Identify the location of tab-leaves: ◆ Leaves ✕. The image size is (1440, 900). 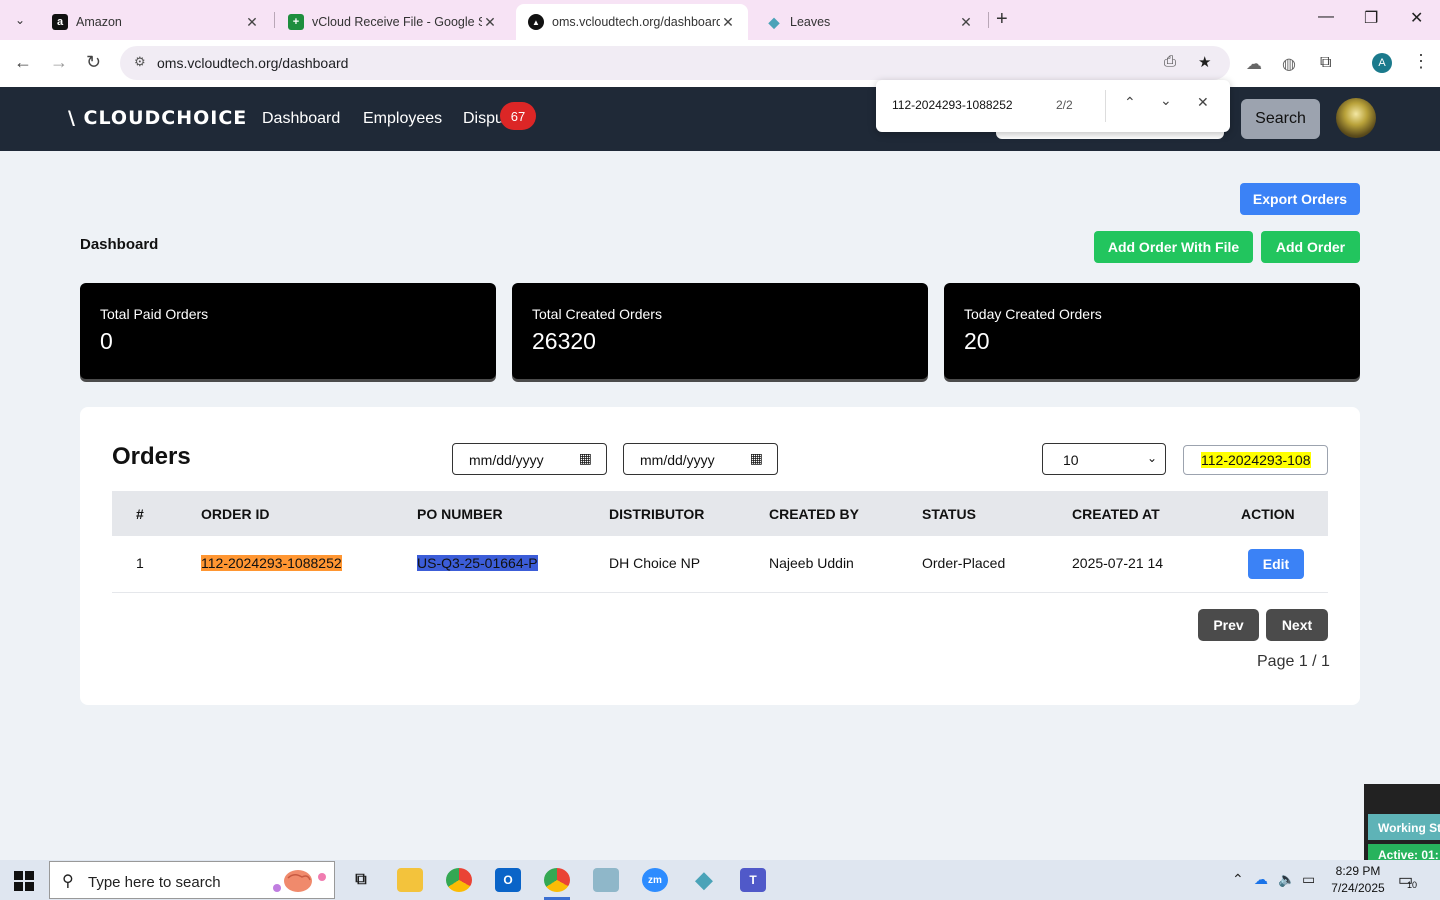
(870, 22).